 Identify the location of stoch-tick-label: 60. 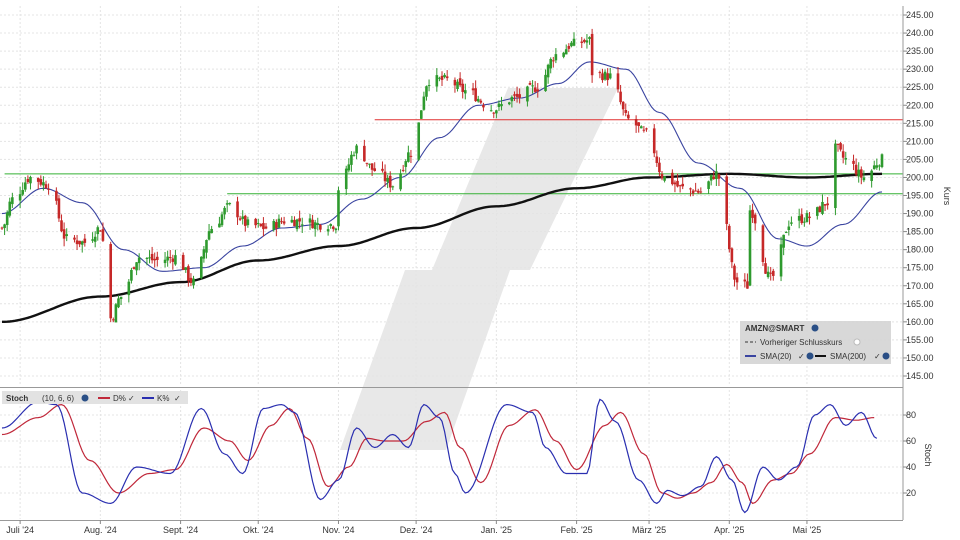
(911, 441).